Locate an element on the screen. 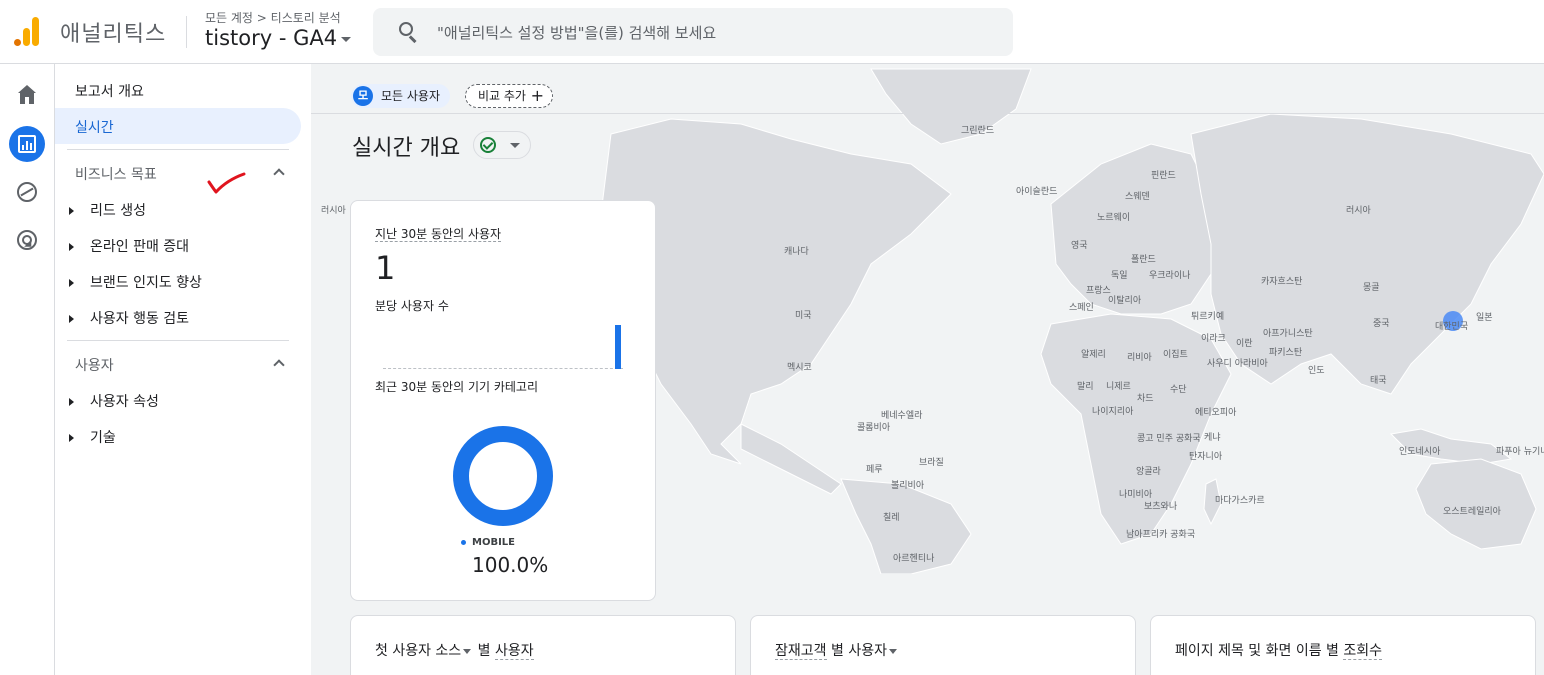  users-per-minute-chart is located at coordinates (503, 345).